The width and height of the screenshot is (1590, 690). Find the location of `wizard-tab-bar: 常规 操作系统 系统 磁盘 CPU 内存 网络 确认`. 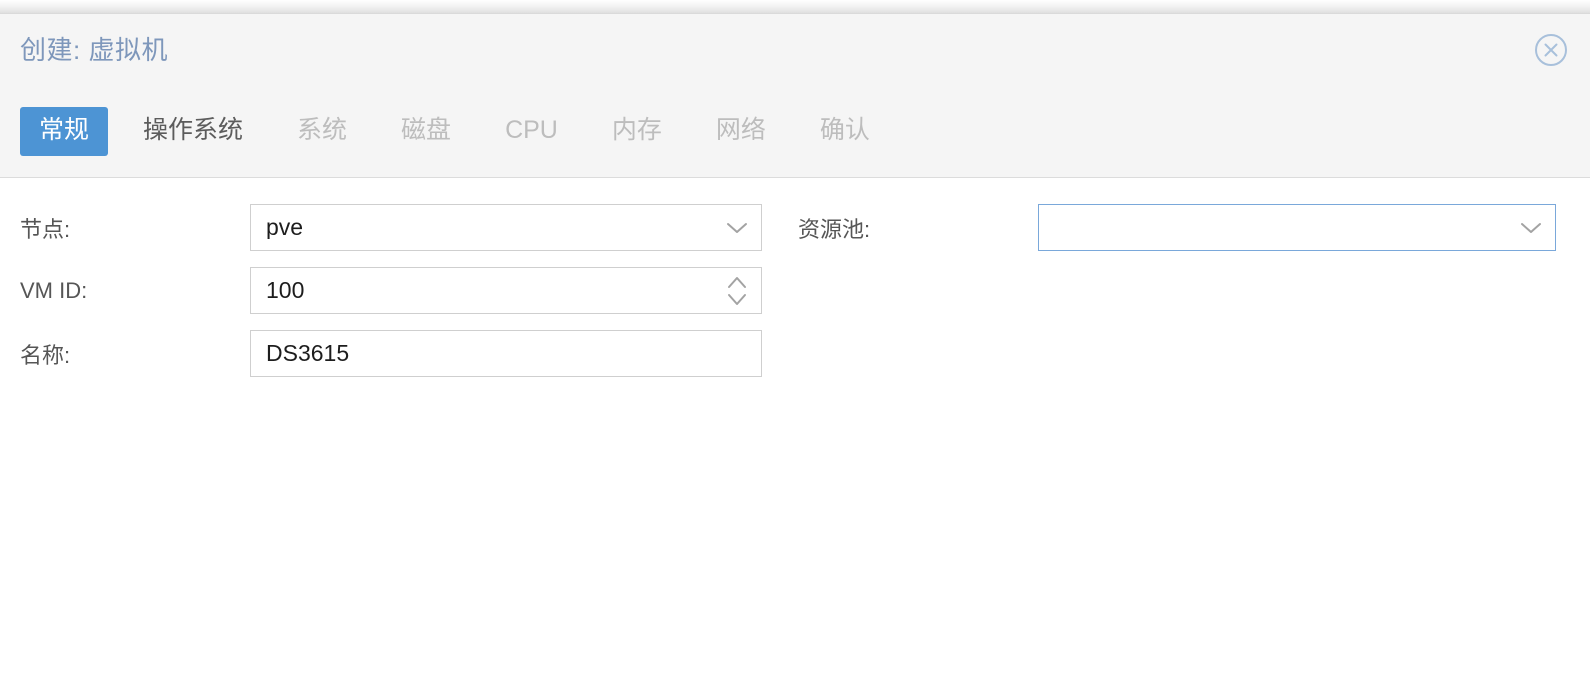

wizard-tab-bar: 常规 操作系统 系统 磁盘 CPU 内存 网络 确认 is located at coordinates (795, 132).